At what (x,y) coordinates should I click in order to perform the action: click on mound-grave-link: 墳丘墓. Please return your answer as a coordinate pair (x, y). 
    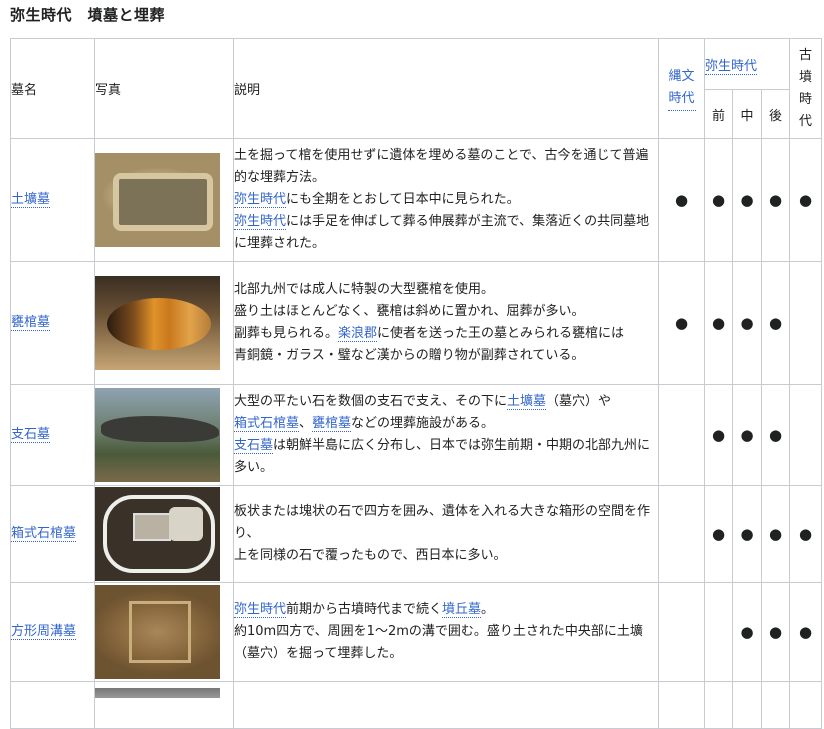
    Looking at the image, I should click on (462, 610).